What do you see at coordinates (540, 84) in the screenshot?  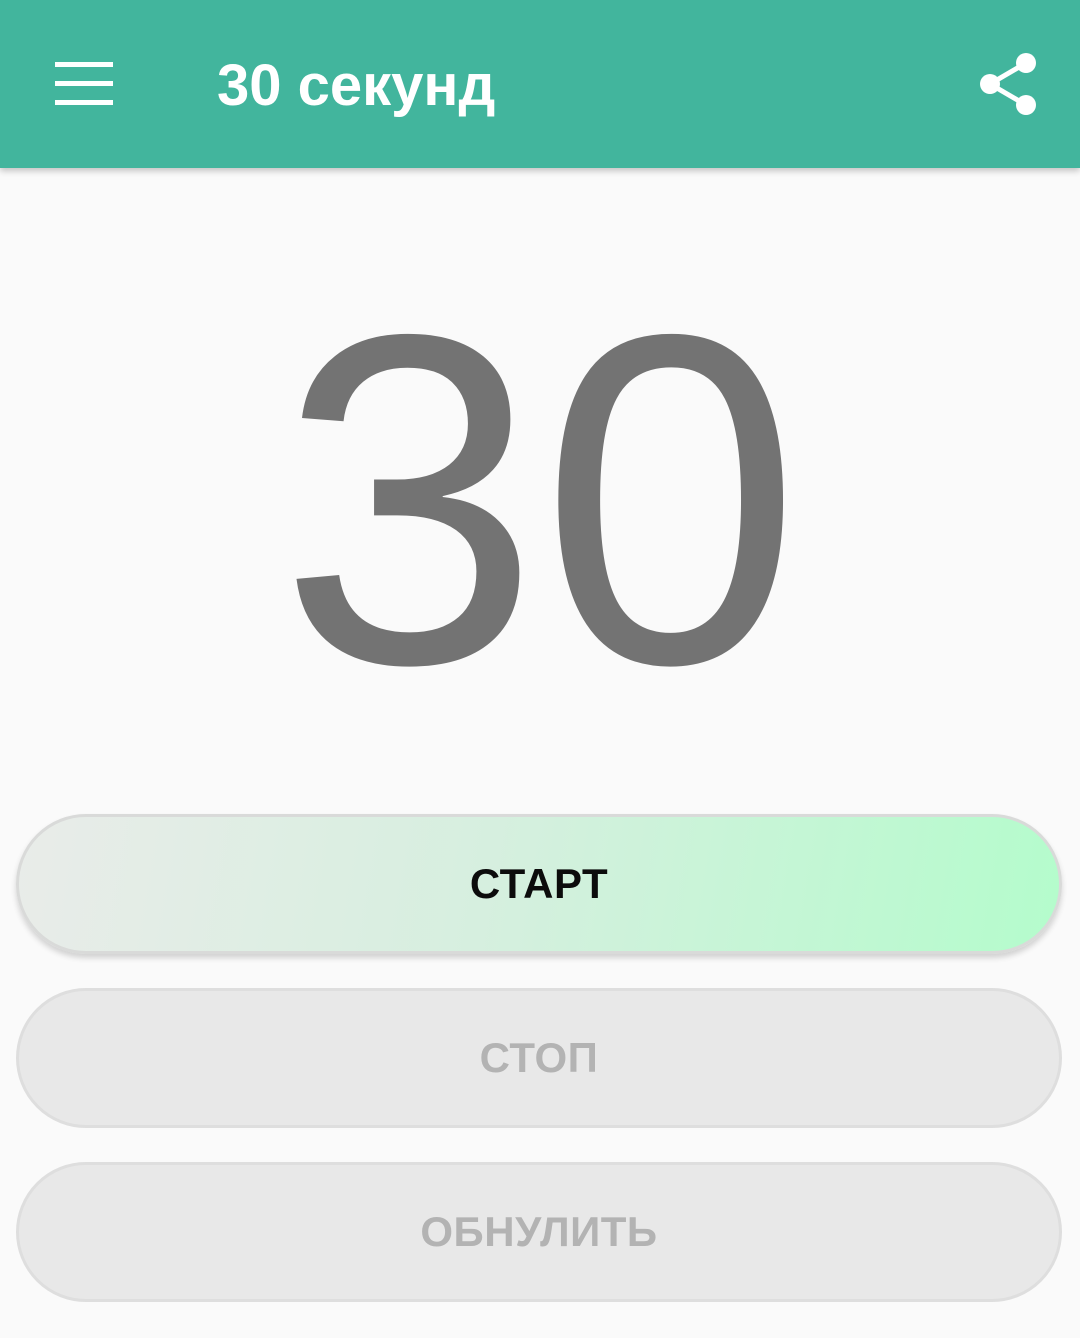 I see `app-bar: 30 секунд` at bounding box center [540, 84].